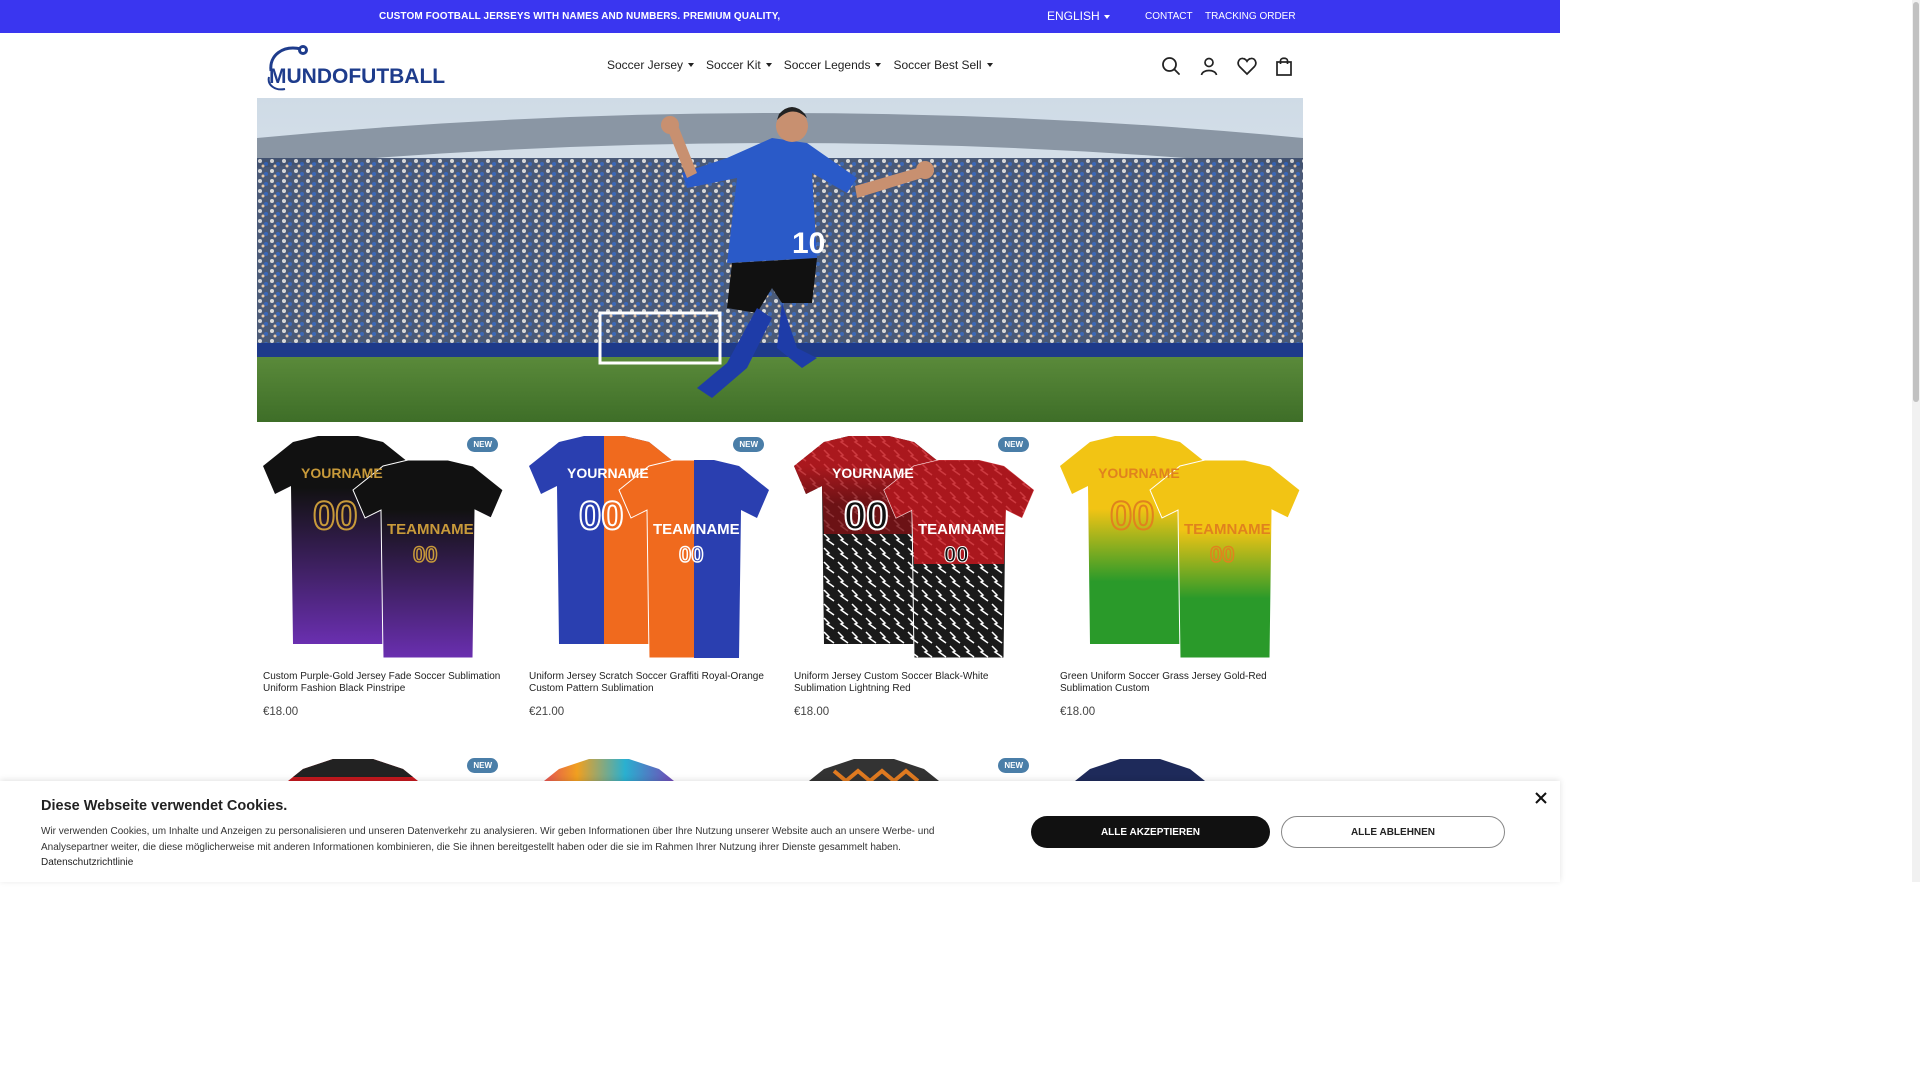 The height and width of the screenshot is (1080, 1920). What do you see at coordinates (1171, 66) in the screenshot?
I see `search-icon` at bounding box center [1171, 66].